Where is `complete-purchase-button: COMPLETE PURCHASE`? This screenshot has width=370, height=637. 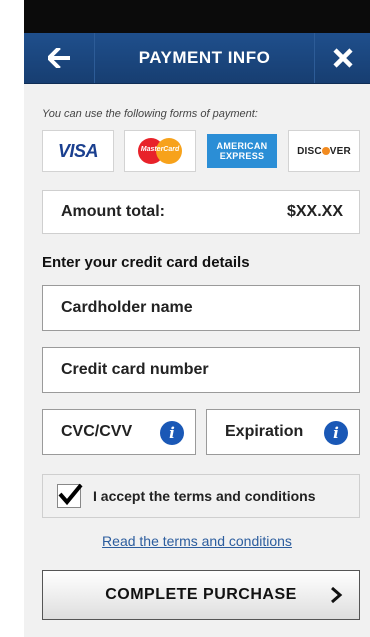
complete-purchase-button: COMPLETE PURCHASE is located at coordinates (201, 595).